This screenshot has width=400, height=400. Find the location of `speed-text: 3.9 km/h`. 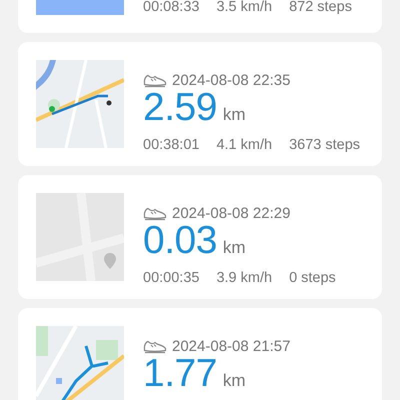

speed-text: 3.9 km/h is located at coordinates (244, 278).